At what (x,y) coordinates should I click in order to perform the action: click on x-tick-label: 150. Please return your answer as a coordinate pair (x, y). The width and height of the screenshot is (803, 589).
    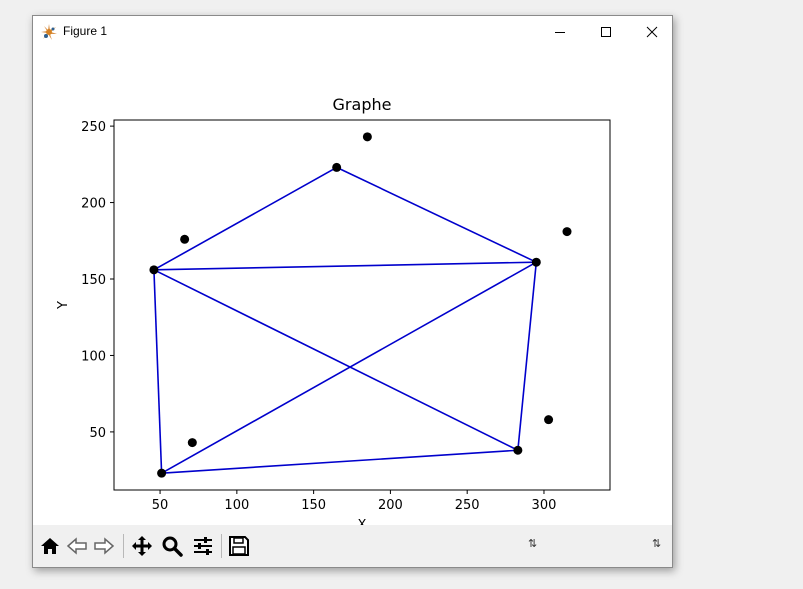
    Looking at the image, I should click on (313, 505).